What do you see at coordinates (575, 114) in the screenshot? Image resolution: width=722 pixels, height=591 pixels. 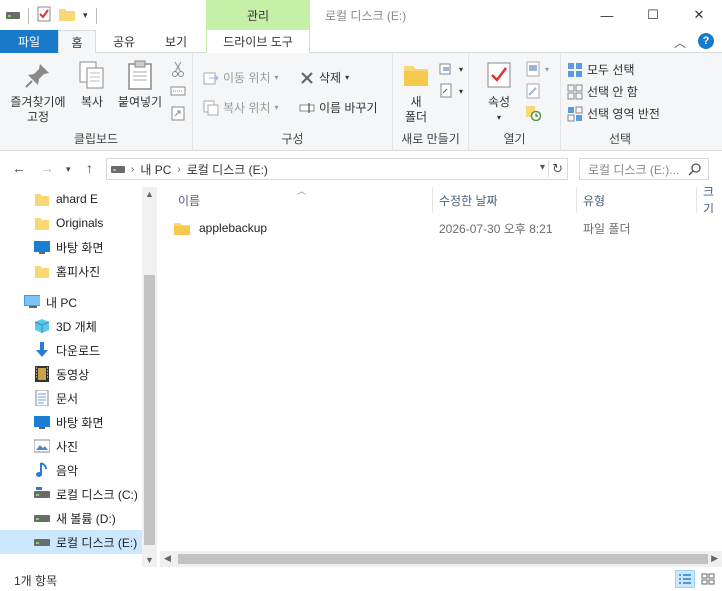 I see `invert-selection-icon` at bounding box center [575, 114].